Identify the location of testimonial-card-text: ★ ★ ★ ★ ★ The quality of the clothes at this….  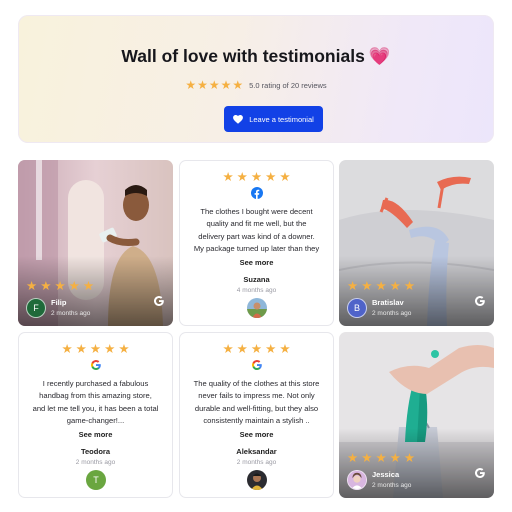
(256, 415).